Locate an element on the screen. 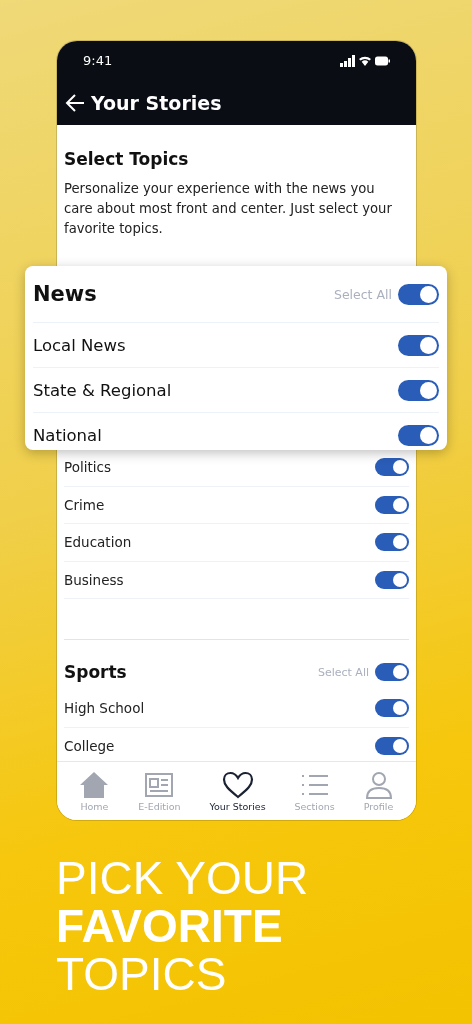 This screenshot has width=472, height=1024. heart-icon is located at coordinates (237, 784).